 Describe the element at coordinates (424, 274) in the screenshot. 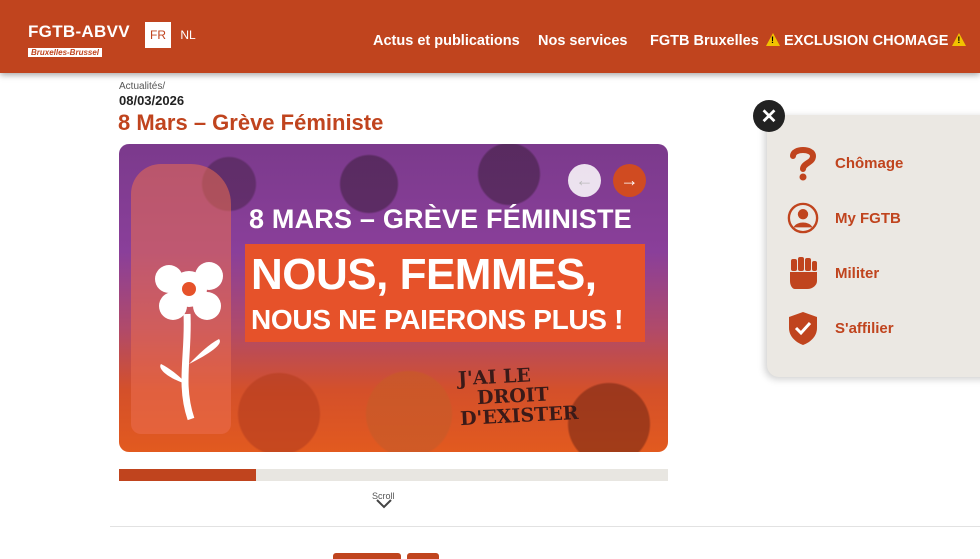

I see `slide-headline: NOUS, FEMMES,` at that location.